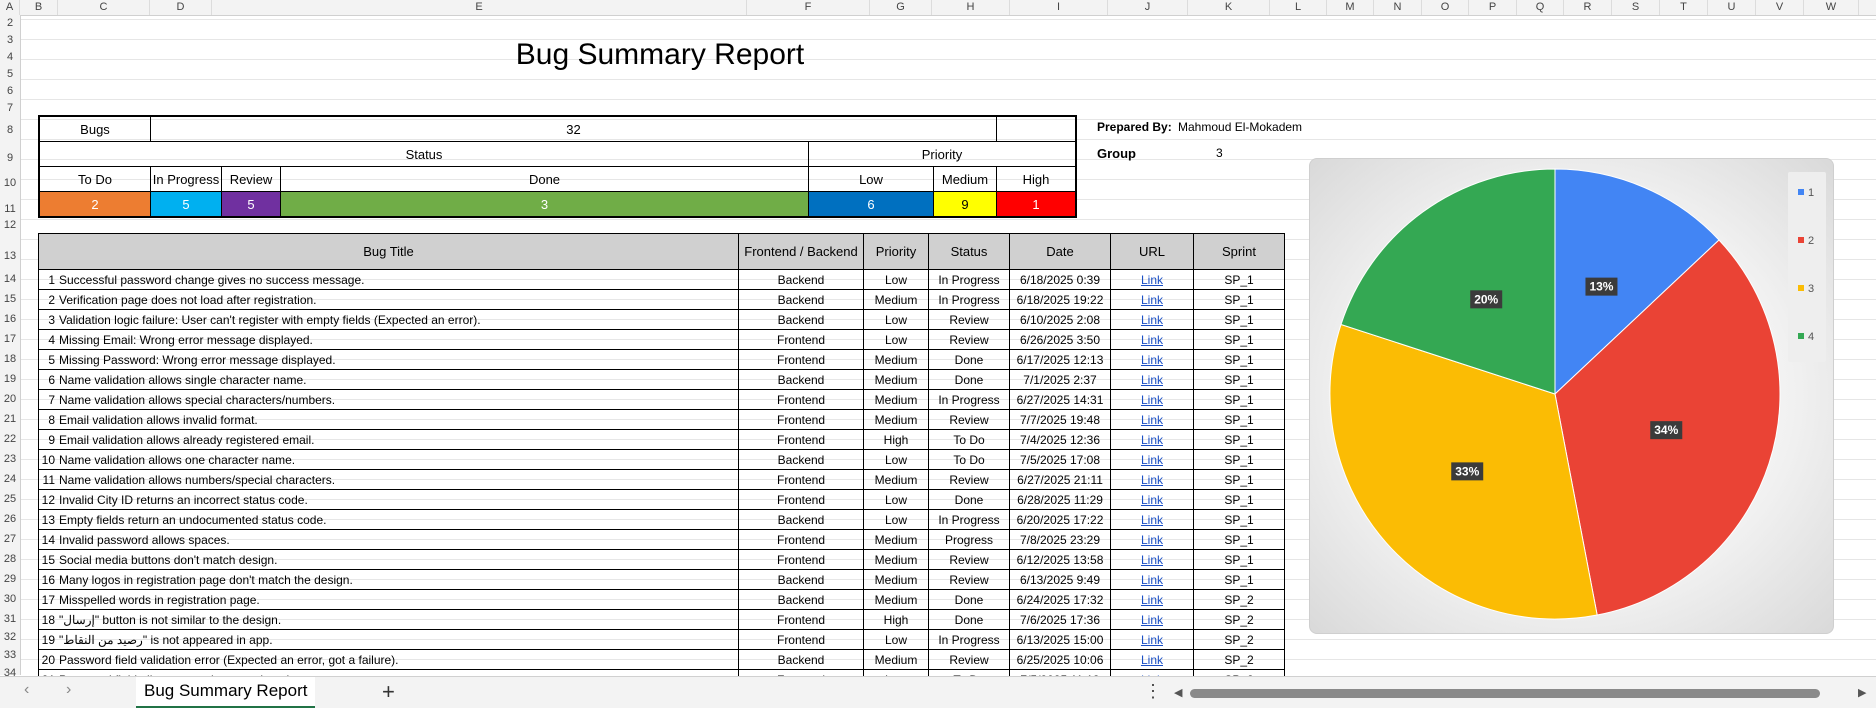 Image resolution: width=1876 pixels, height=708 pixels. I want to click on row-header-12: 12, so click(10, 225).